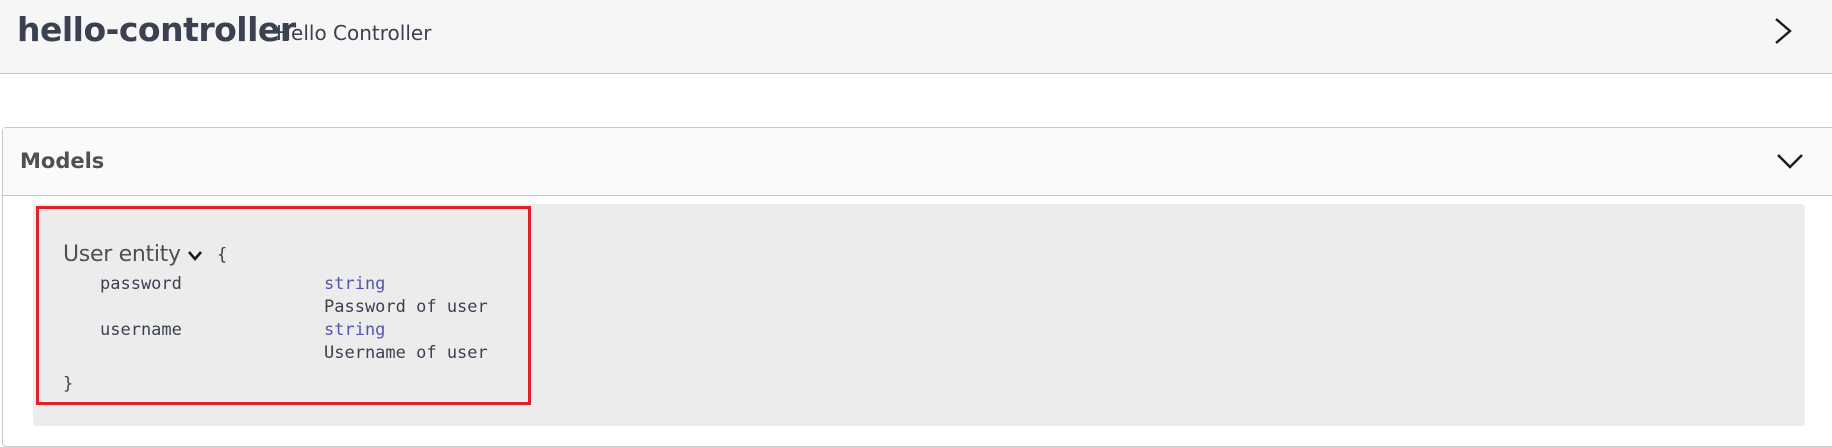  What do you see at coordinates (62, 161) in the screenshot?
I see `models-title: Models` at bounding box center [62, 161].